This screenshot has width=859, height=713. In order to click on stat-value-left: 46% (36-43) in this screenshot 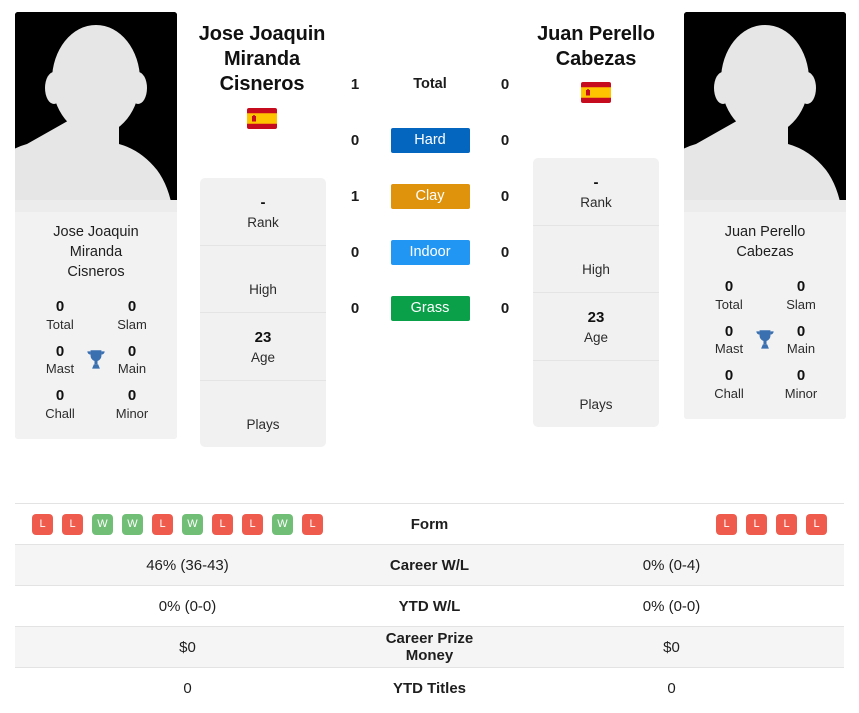, I will do `click(187, 565)`.